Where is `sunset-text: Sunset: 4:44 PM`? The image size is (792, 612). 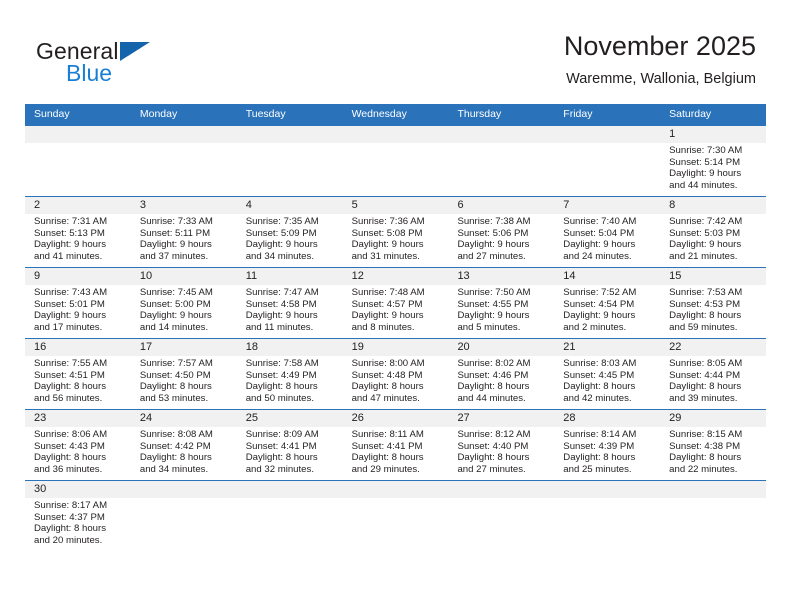 sunset-text: Sunset: 4:44 PM is located at coordinates (705, 375).